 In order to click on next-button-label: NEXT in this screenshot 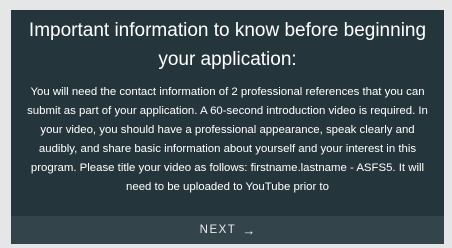, I will do `click(218, 230)`.